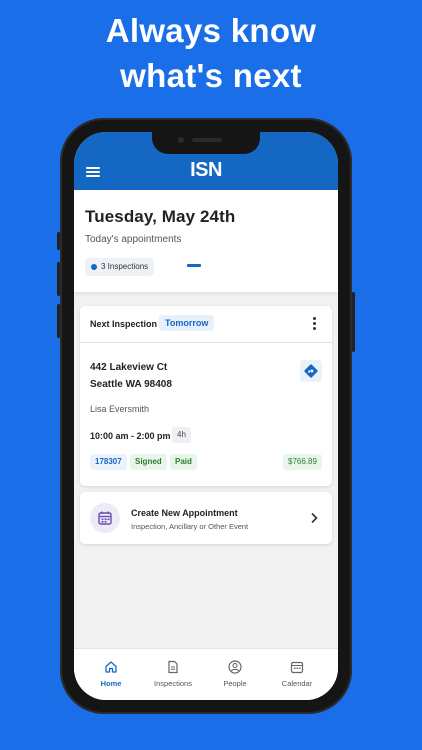  I want to click on tab-inspections-label: Inspections, so click(173, 683).